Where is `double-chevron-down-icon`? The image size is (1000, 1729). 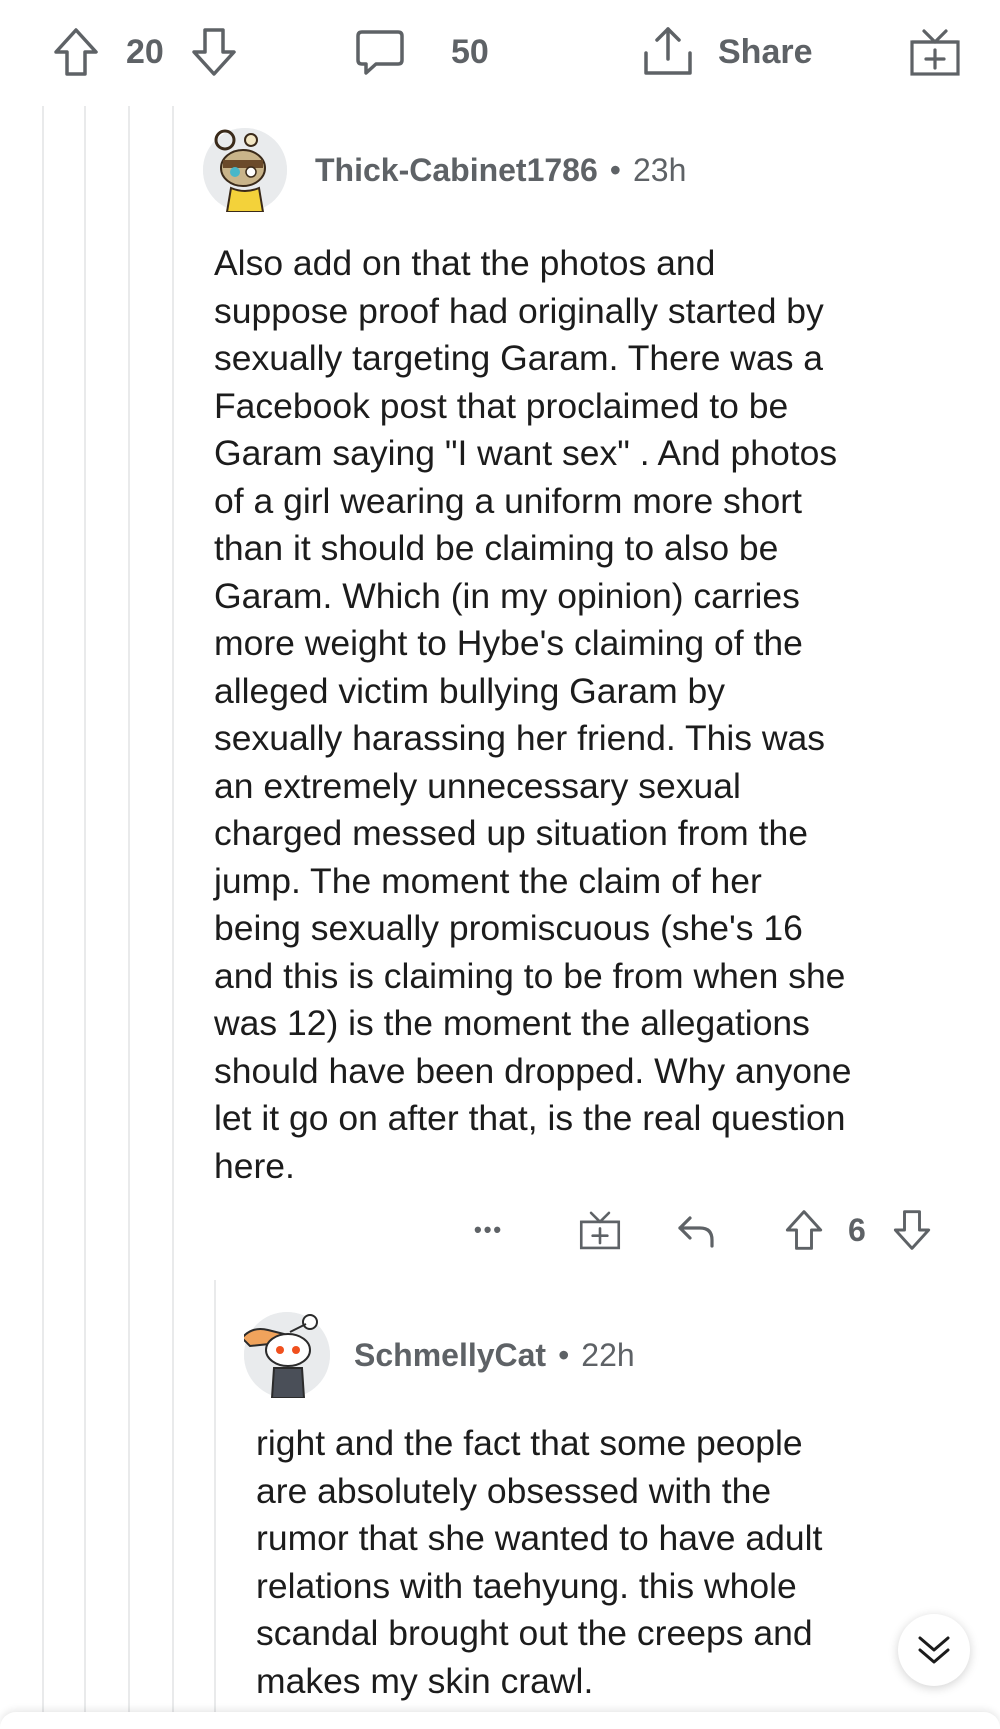 double-chevron-down-icon is located at coordinates (934, 1650).